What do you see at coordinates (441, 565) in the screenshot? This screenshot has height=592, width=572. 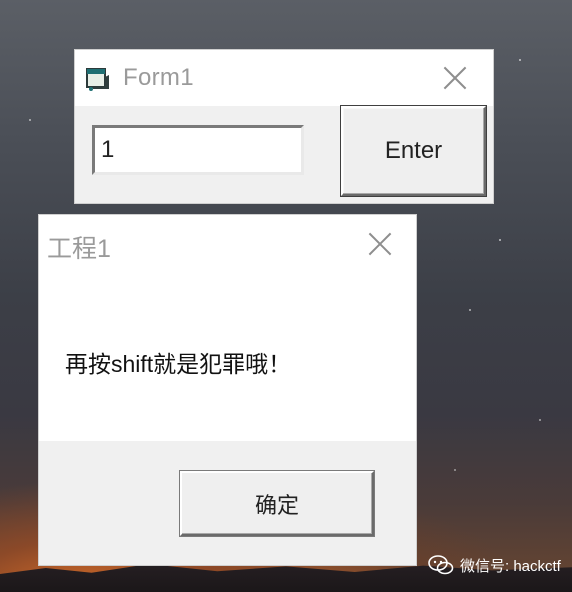 I see `wechat-icon` at bounding box center [441, 565].